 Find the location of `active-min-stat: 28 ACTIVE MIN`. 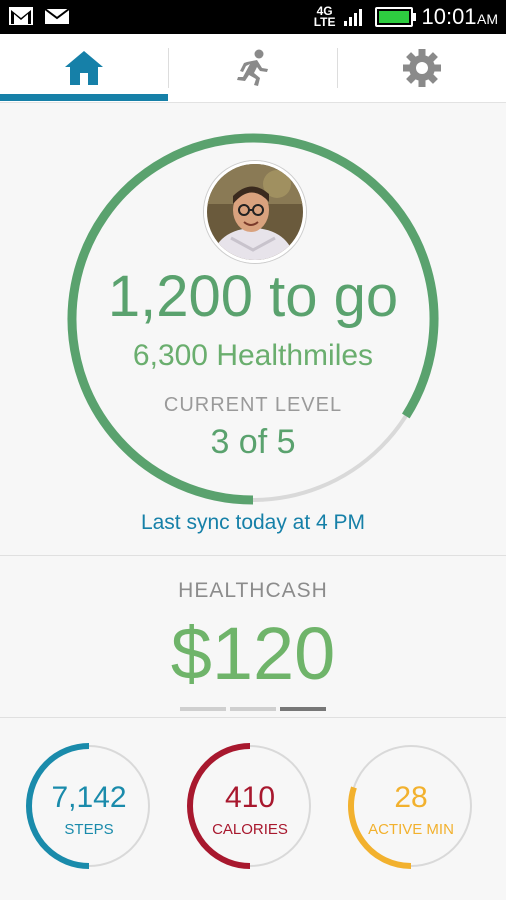

active-min-stat: 28 ACTIVE MIN is located at coordinates (411, 806).